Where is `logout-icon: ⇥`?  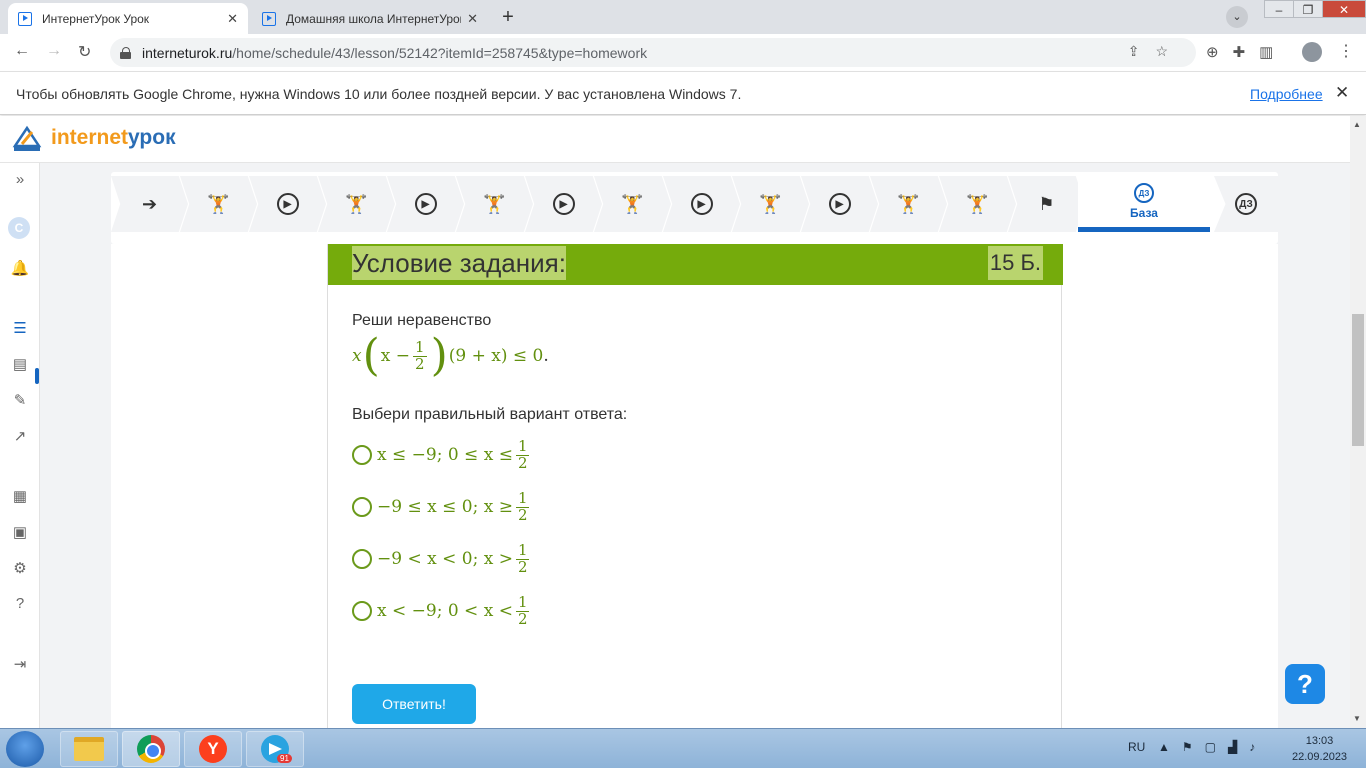 logout-icon: ⇥ is located at coordinates (20, 664).